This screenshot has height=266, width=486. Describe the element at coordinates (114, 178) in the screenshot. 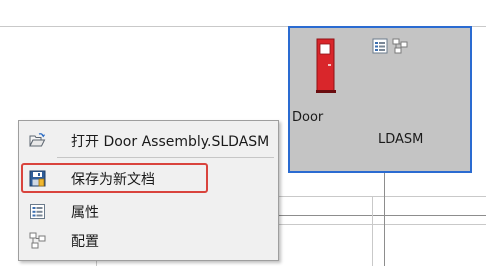

I see `highlight-annotation` at that location.